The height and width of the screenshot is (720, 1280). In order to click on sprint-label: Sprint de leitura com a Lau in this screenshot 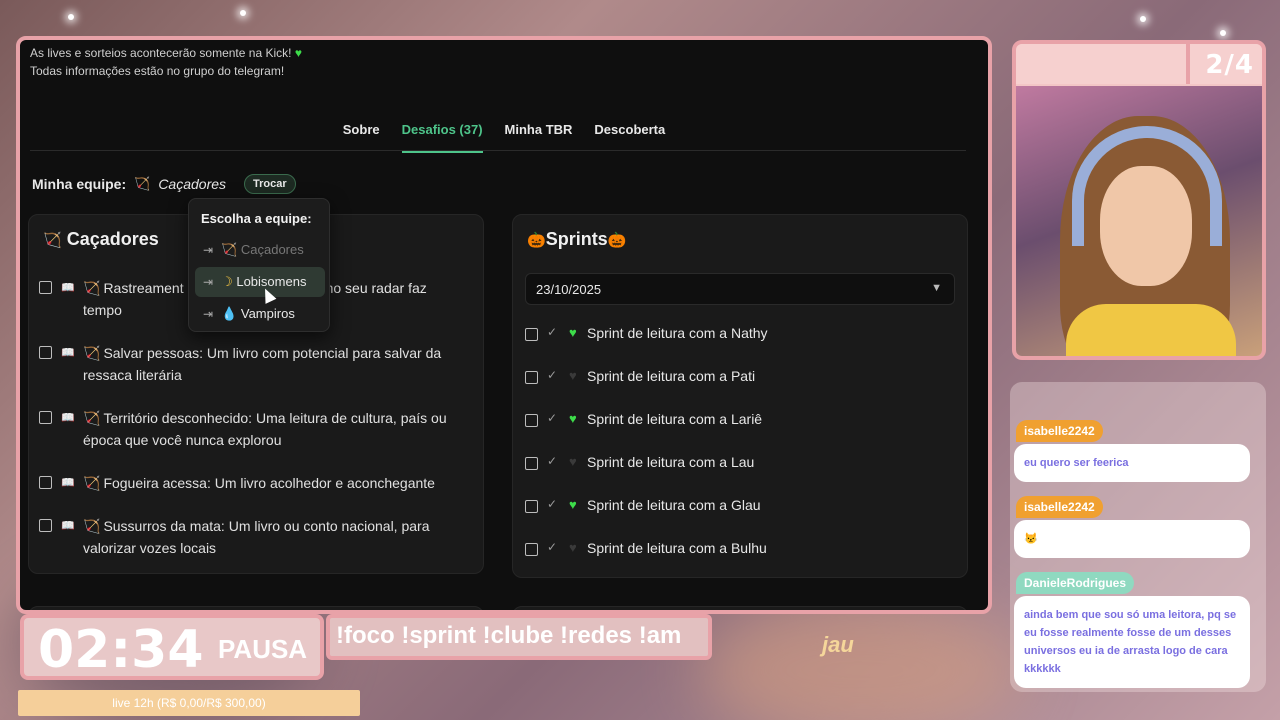, I will do `click(671, 462)`.